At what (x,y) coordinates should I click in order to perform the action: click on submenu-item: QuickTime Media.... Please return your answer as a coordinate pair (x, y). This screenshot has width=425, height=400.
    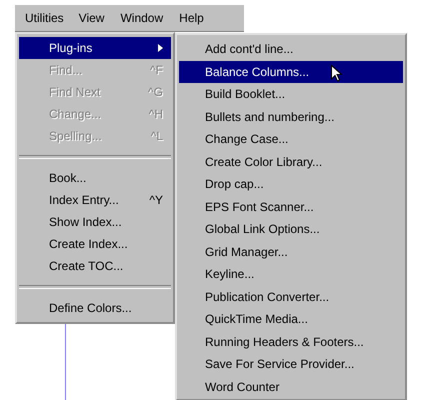
    Looking at the image, I should click on (291, 319).